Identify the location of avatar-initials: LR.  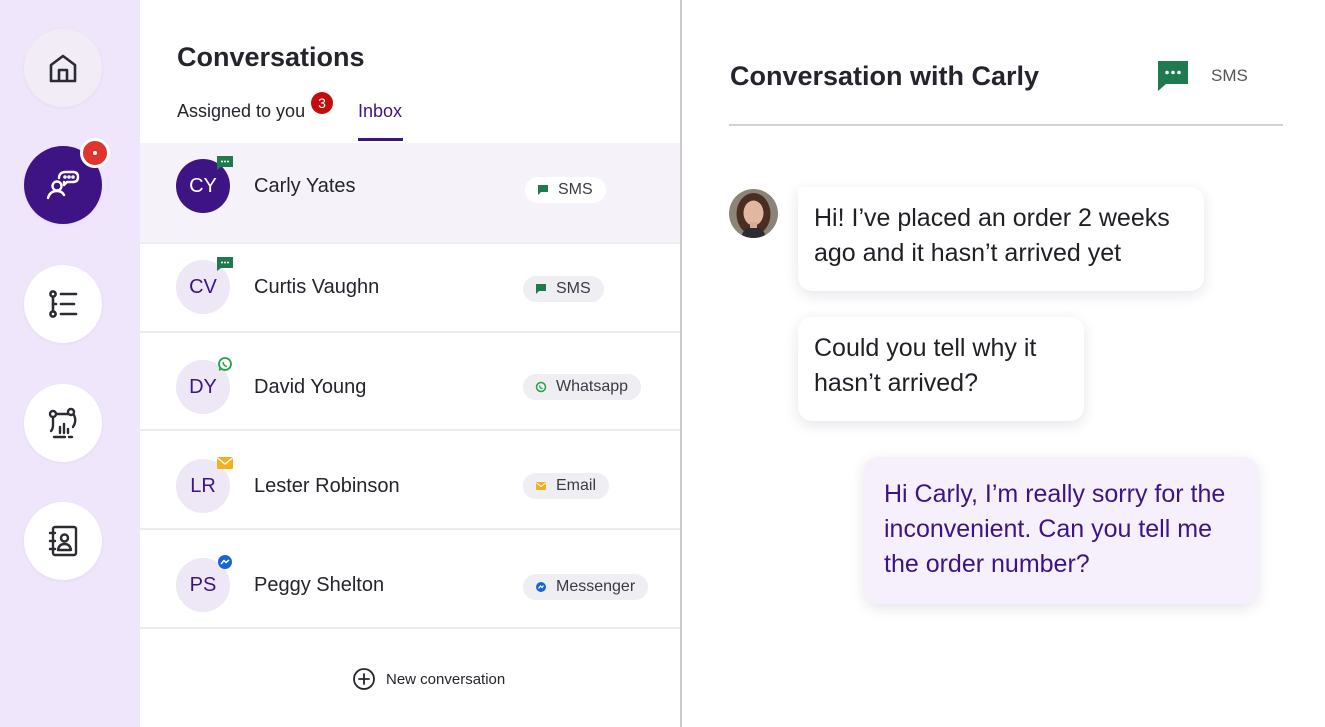
(203, 485).